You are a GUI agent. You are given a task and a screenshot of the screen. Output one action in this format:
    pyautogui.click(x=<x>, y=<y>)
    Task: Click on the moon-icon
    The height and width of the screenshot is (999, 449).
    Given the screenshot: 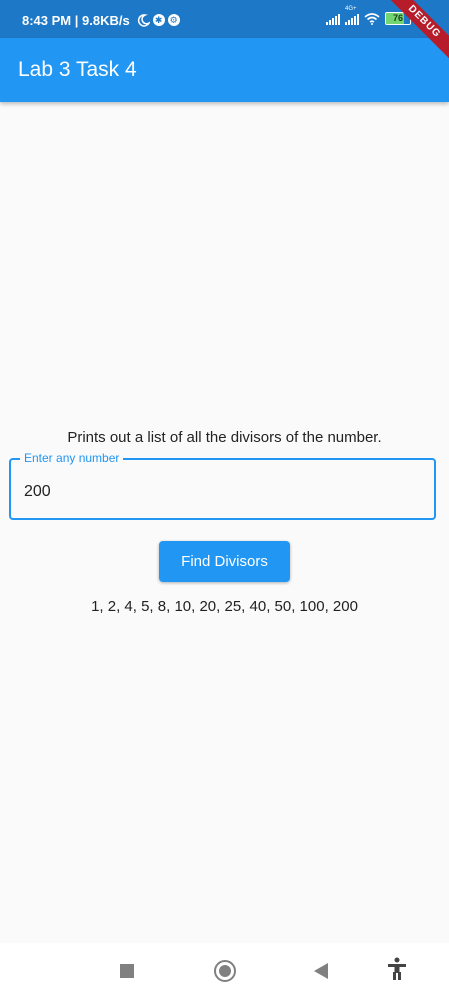 What is the action you would take?
    pyautogui.click(x=143, y=20)
    